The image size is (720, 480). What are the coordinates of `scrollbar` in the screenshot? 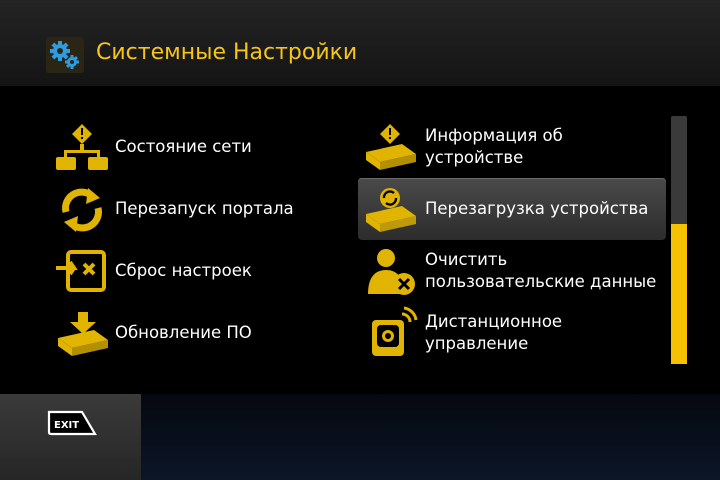 It's located at (679, 240).